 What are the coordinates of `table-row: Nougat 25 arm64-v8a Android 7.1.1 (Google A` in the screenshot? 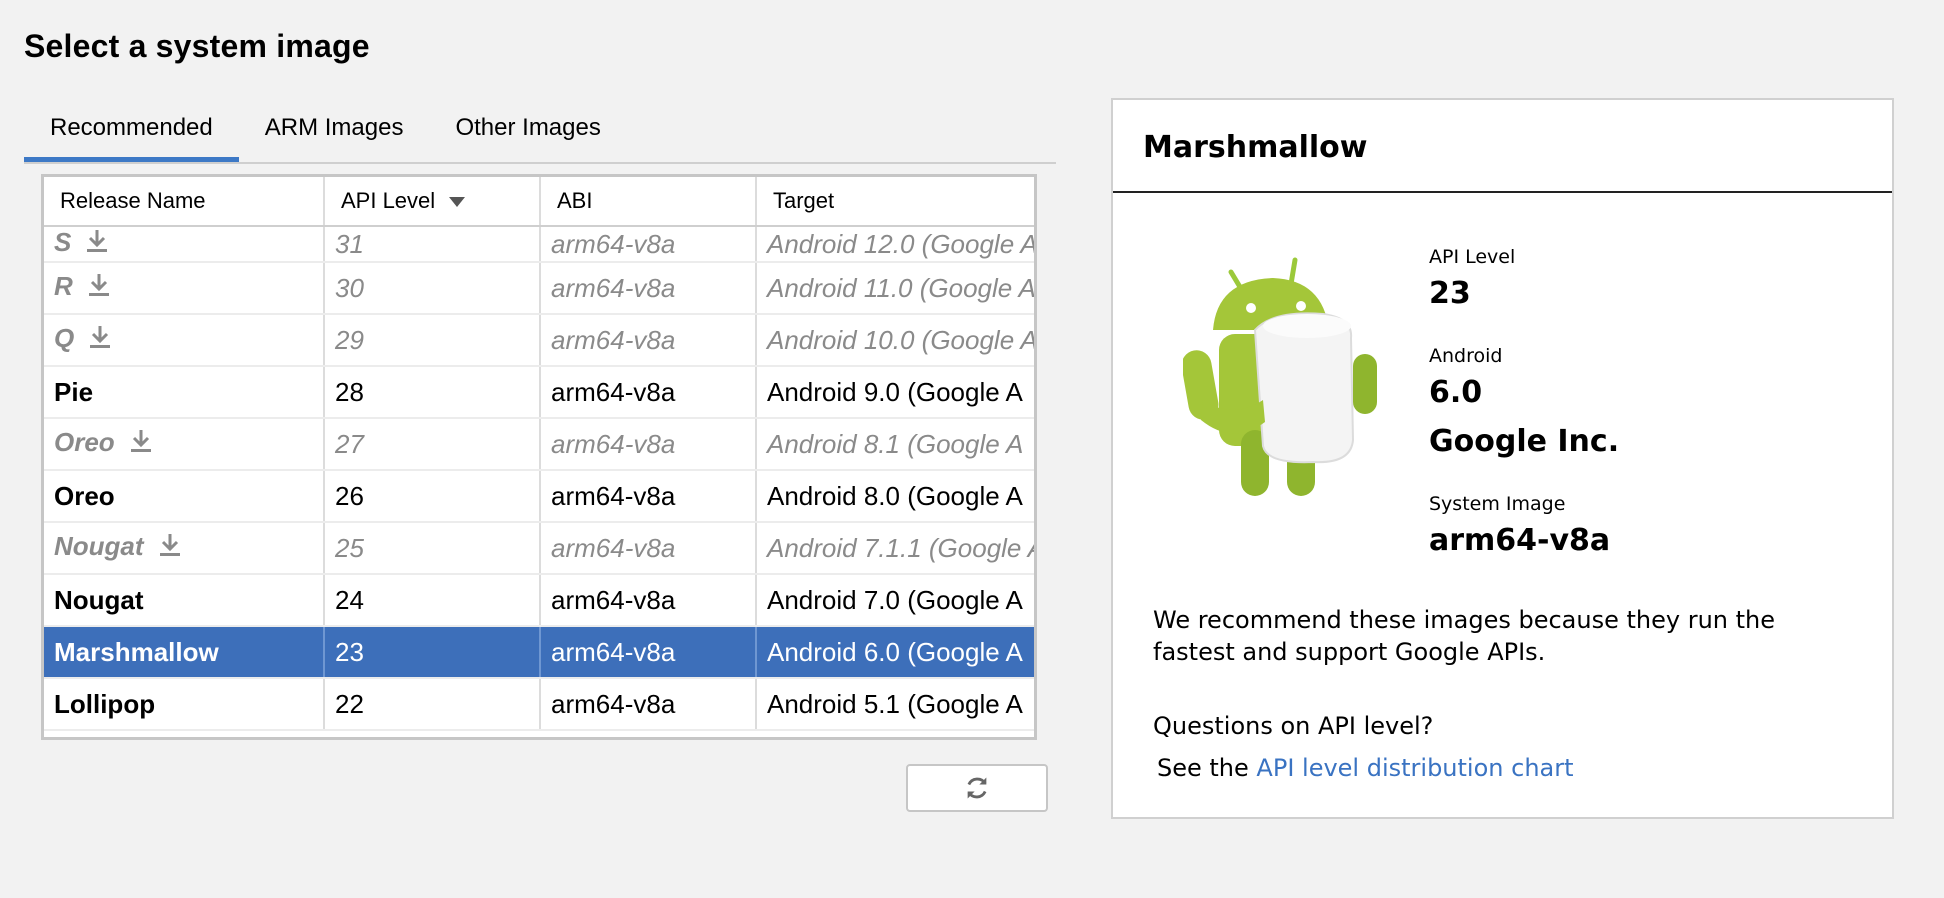 It's located at (539, 548).